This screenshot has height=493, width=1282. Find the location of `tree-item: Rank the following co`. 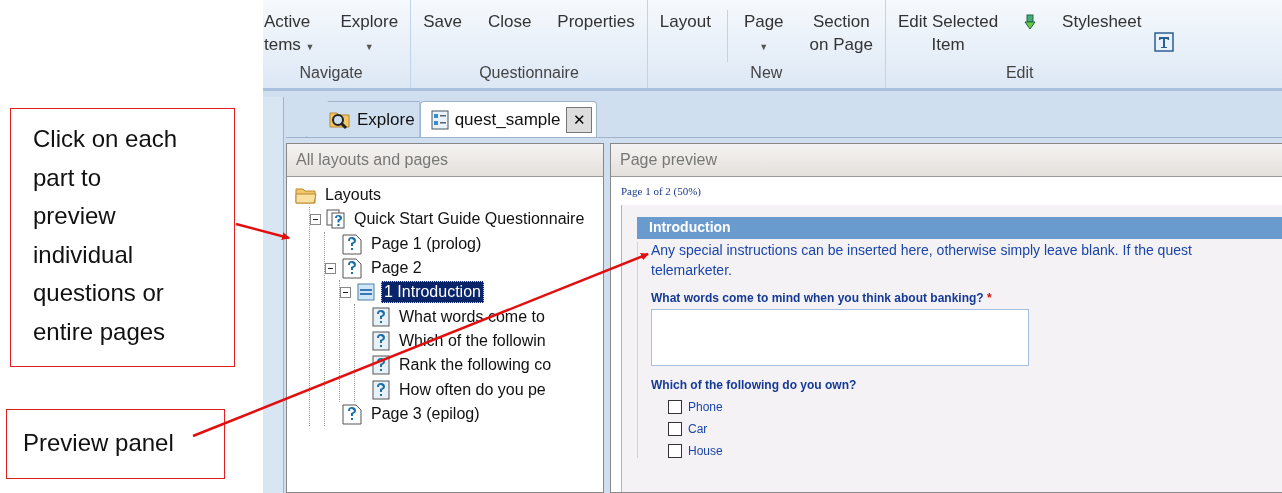

tree-item: Rank the following co is located at coordinates (475, 365).